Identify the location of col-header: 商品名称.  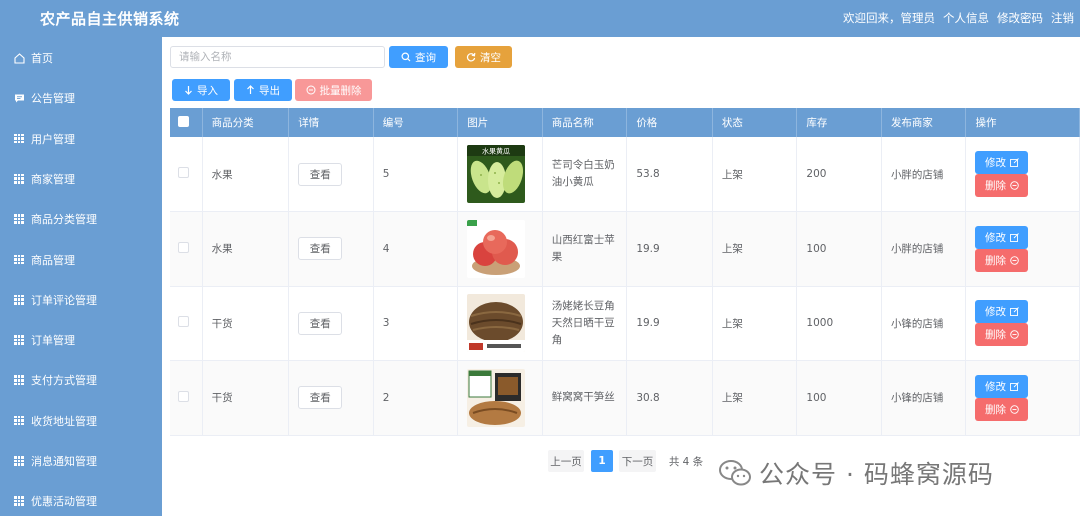
(585, 122).